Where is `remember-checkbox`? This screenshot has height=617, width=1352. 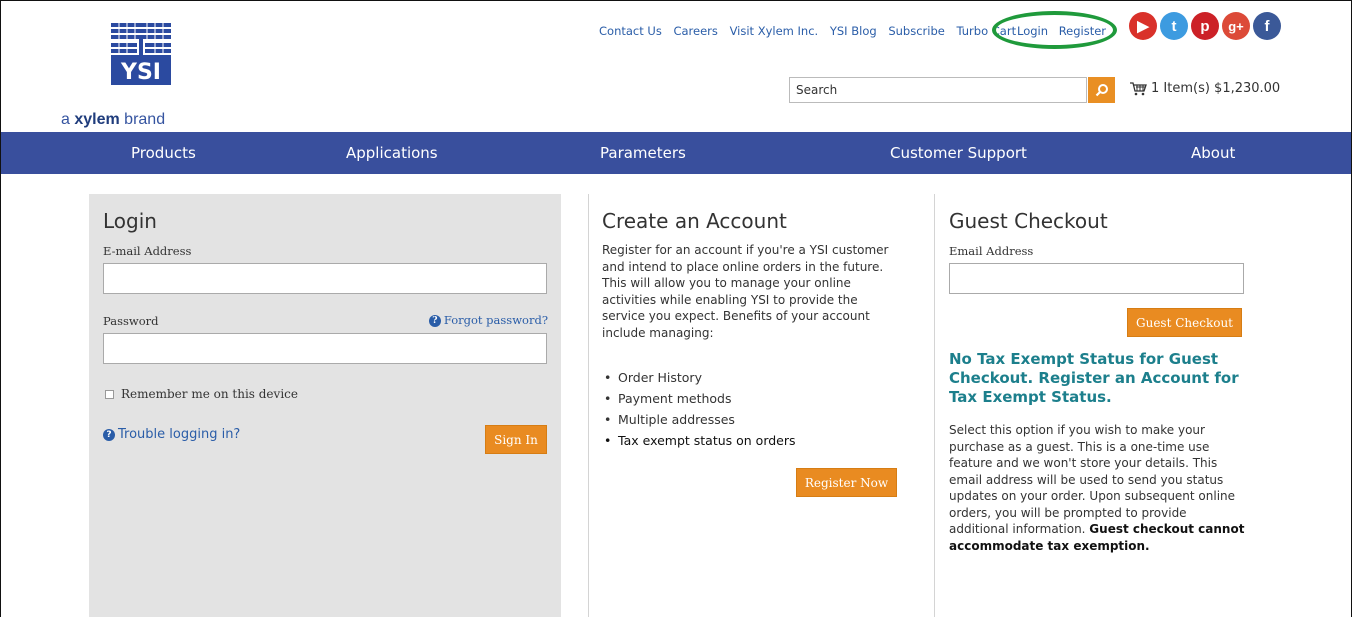
remember-checkbox is located at coordinates (109, 394).